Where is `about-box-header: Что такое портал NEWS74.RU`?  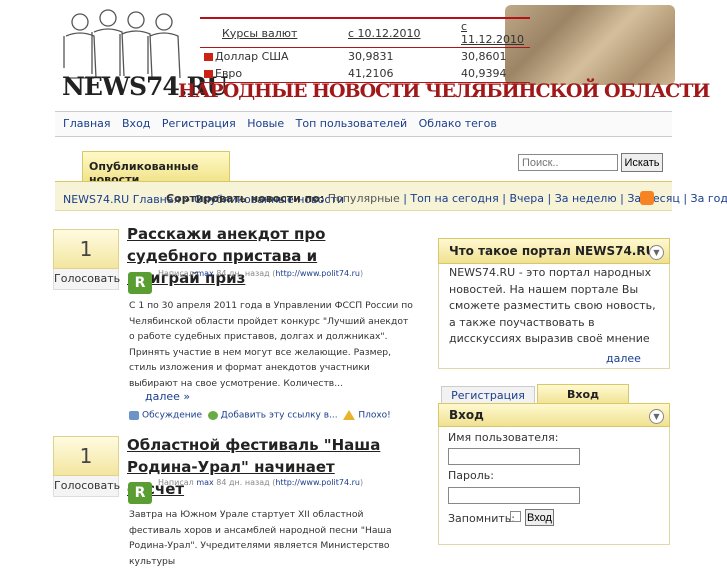
about-box-header: Что такое портал NEWS74.RU is located at coordinates (554, 251).